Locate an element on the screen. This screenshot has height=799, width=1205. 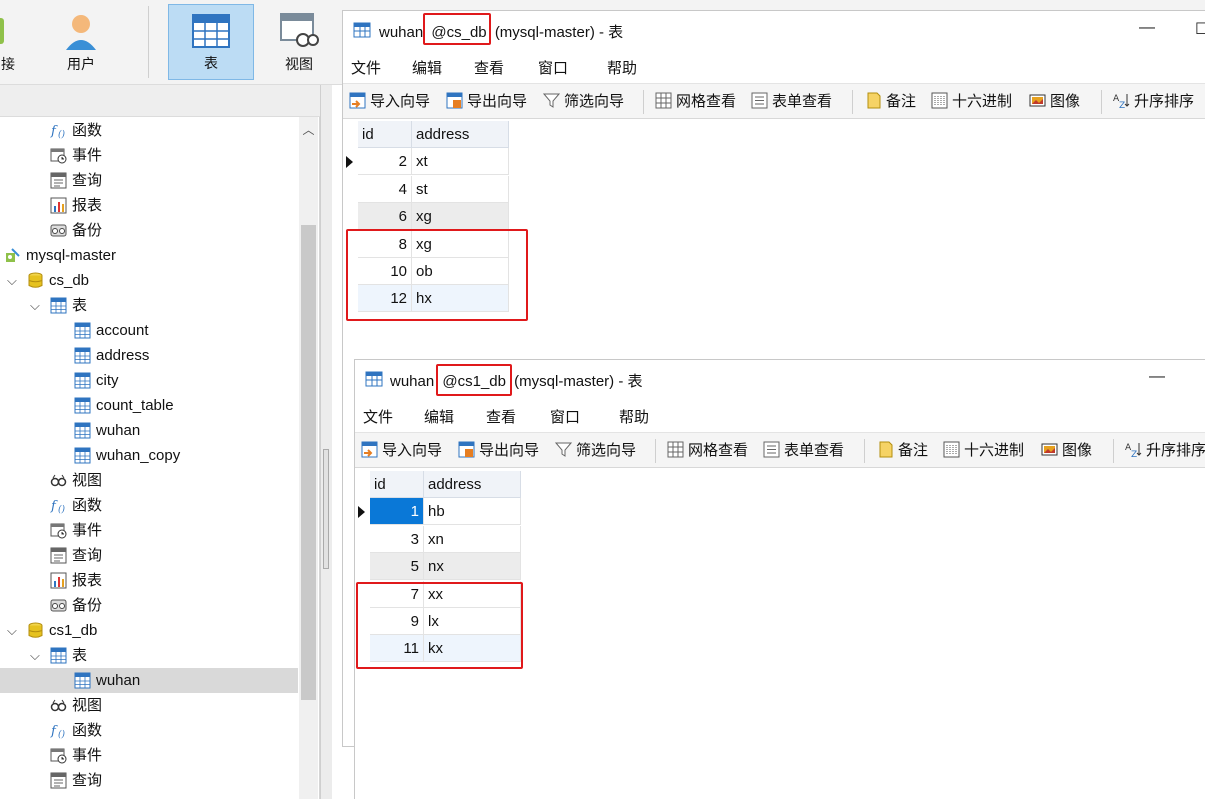
connection-label: 接 is located at coordinates (8, 64).